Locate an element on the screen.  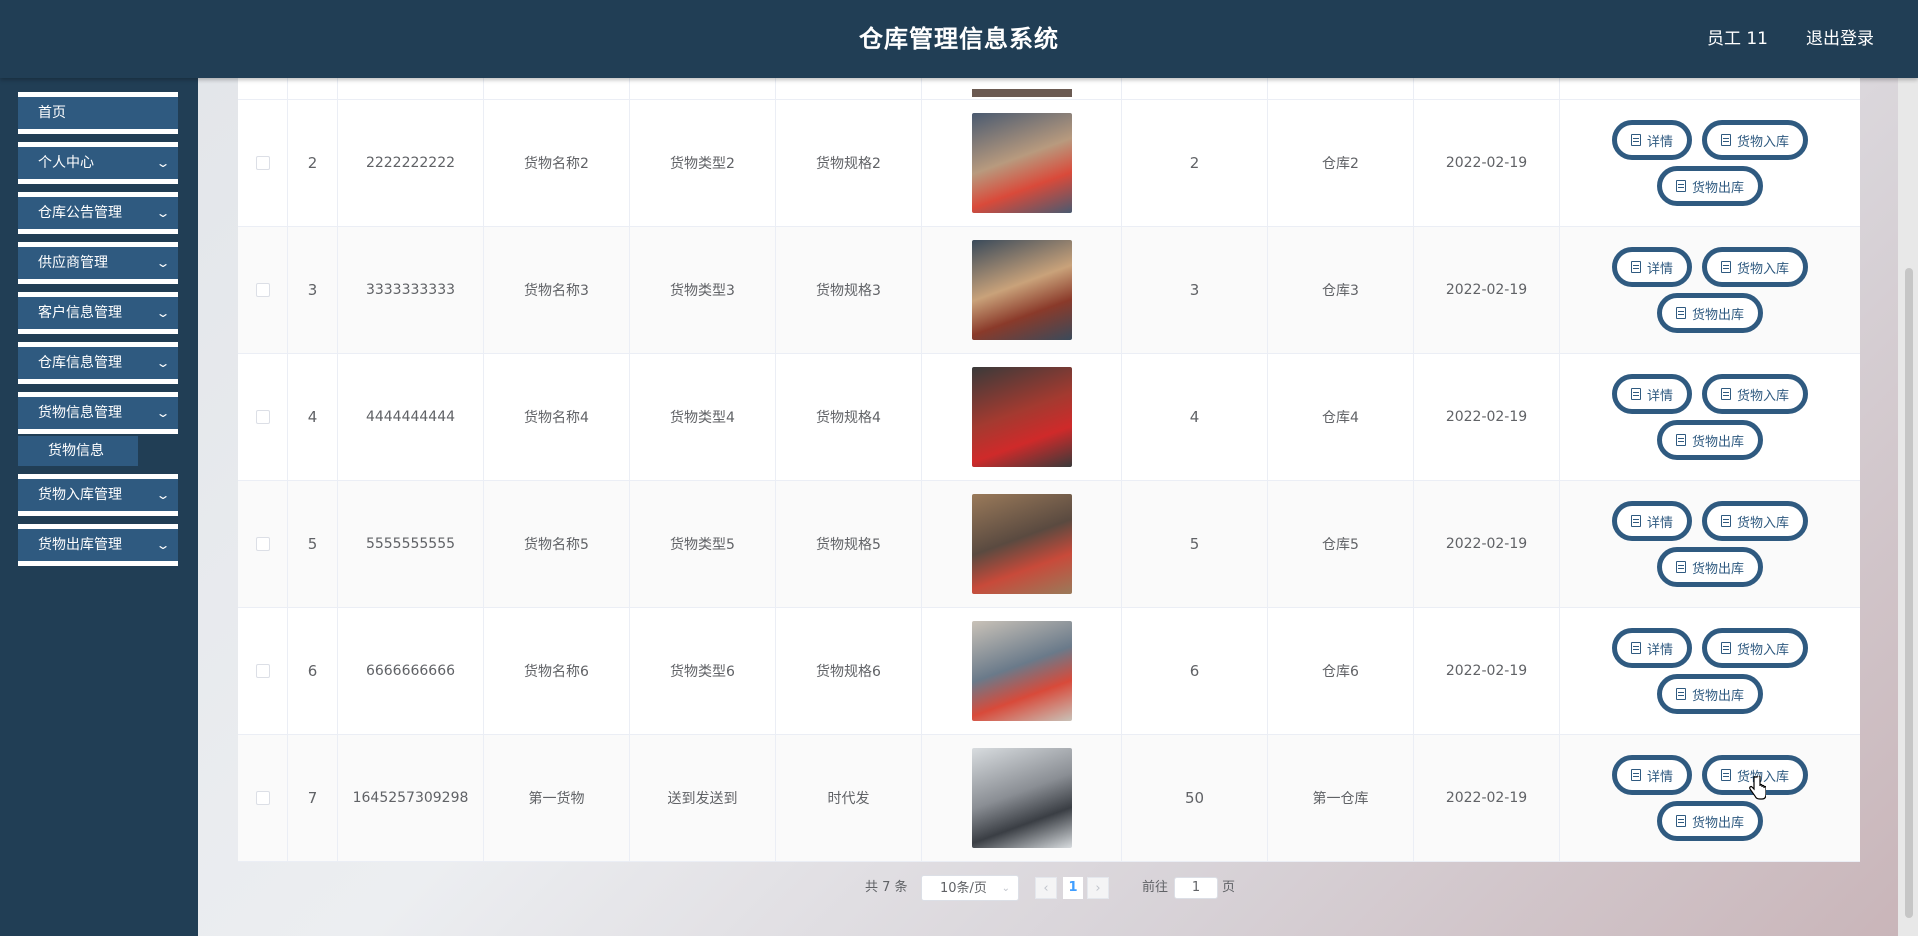
sidebar-subitem-goods-info: 货物信息 is located at coordinates (78, 451).